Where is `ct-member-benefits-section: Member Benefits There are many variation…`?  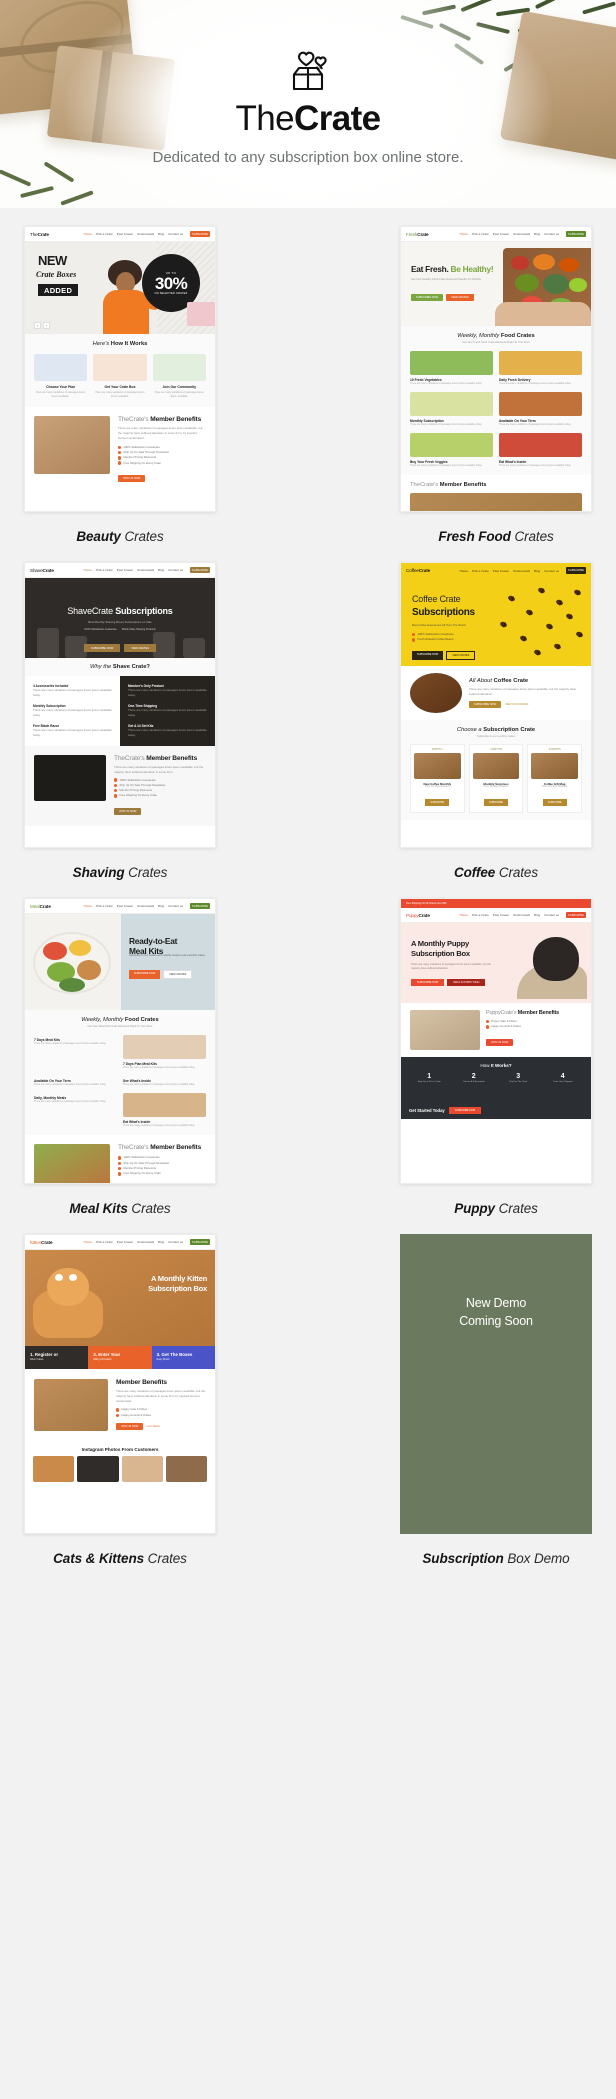
ct-member-benefits-section: Member Benefits There are many variation… is located at coordinates (120, 1404).